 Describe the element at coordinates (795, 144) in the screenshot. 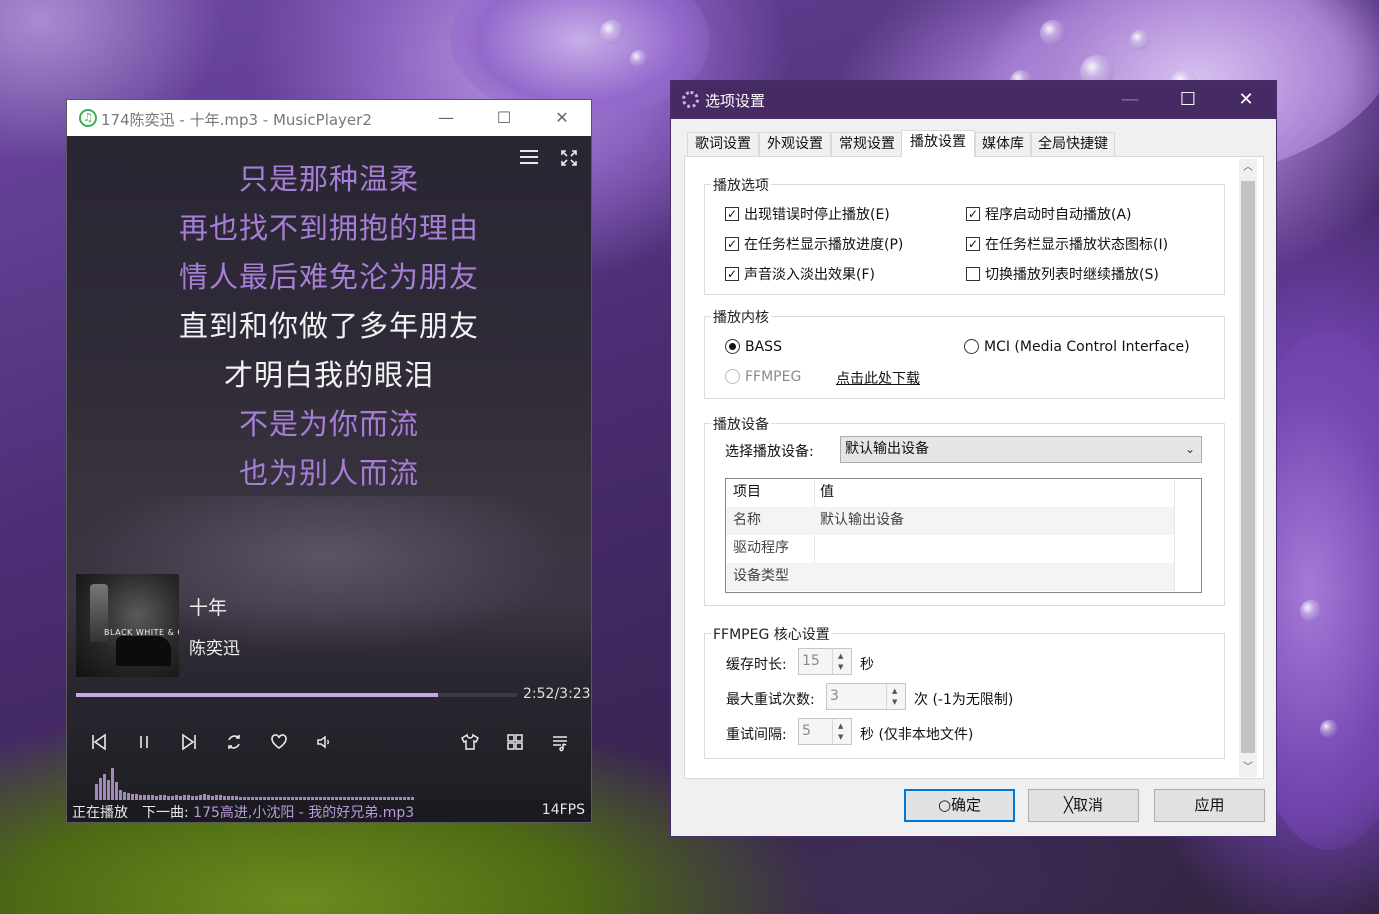

I see `tab-appearance: 外观设置` at that location.